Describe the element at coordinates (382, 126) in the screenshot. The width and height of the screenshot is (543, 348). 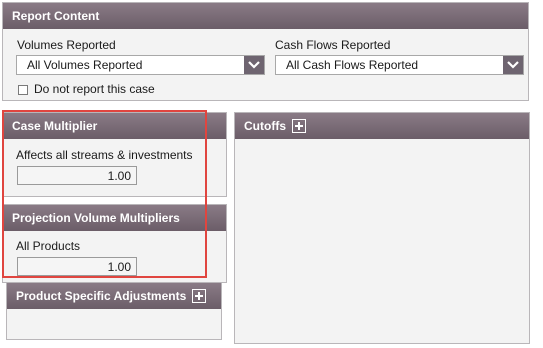
I see `cutoffs-header: Cutoffs` at that location.